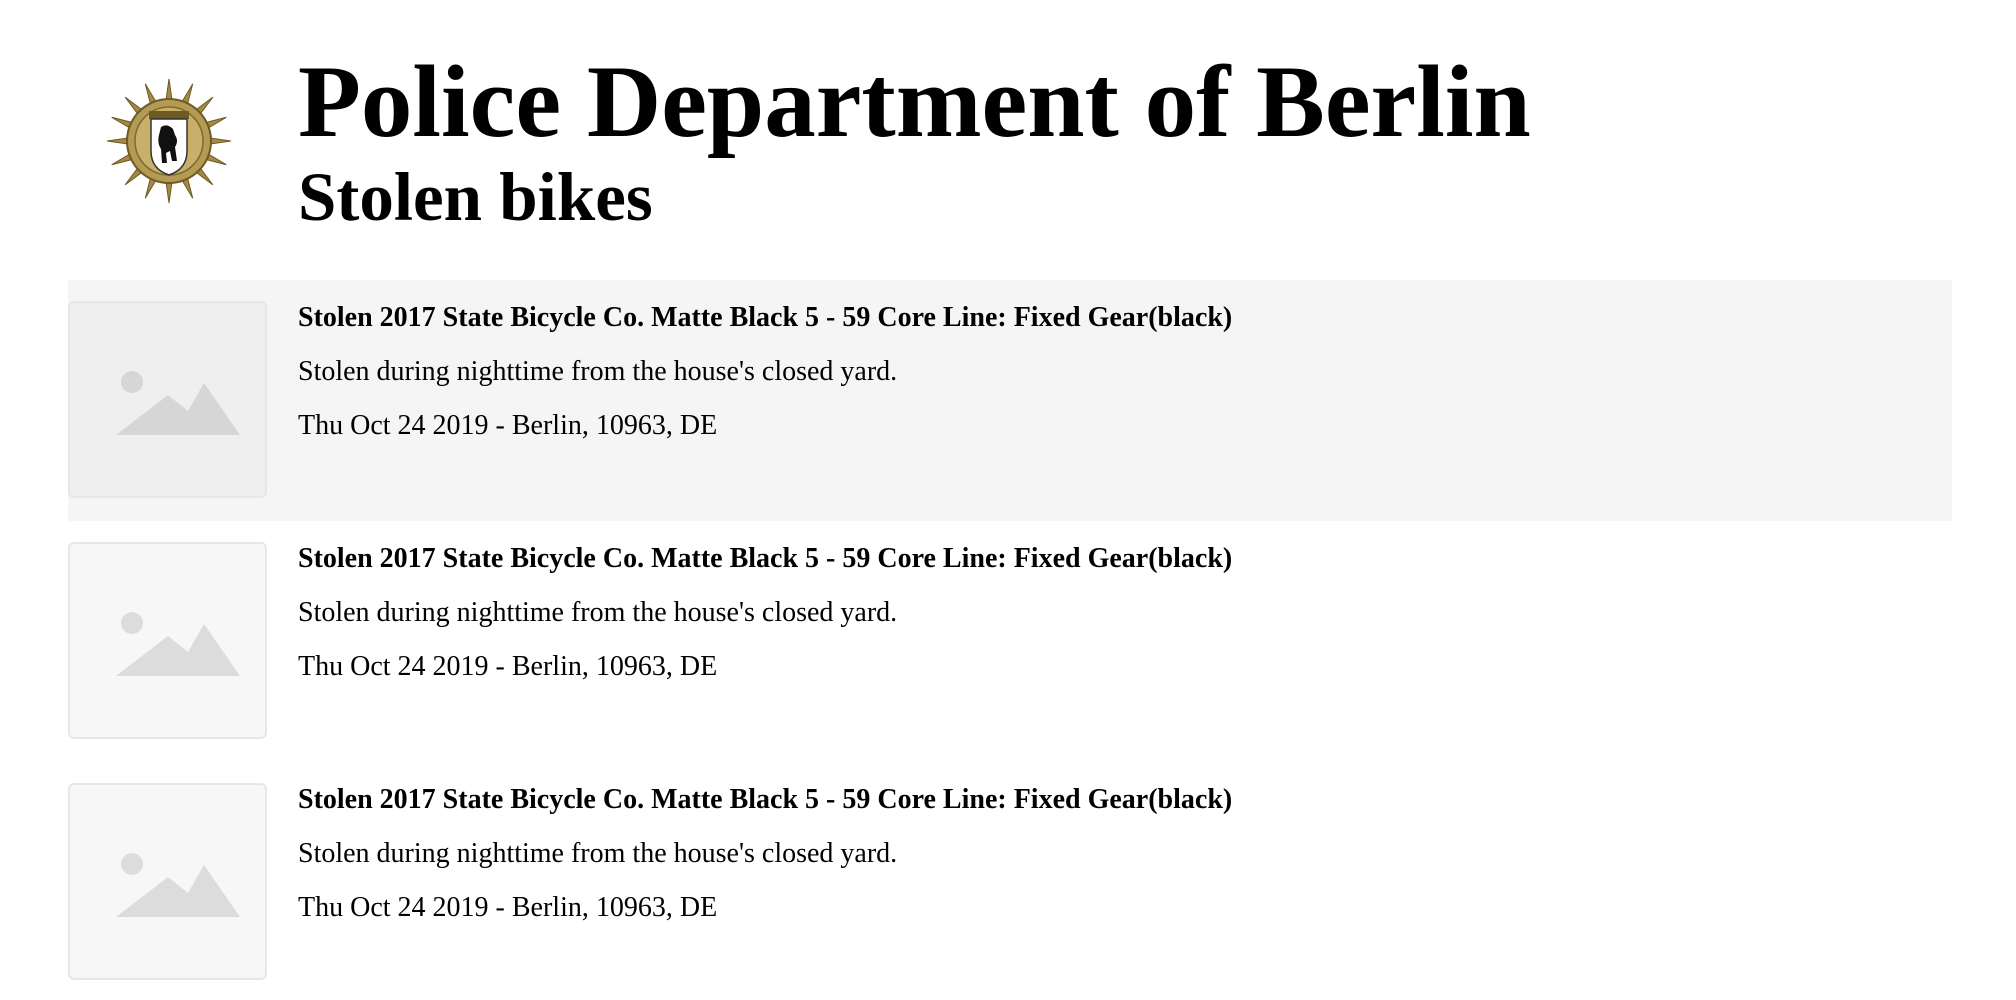 This screenshot has width=2016, height=1000. What do you see at coordinates (914, 102) in the screenshot?
I see `page-title: Police Department of Berlin` at bounding box center [914, 102].